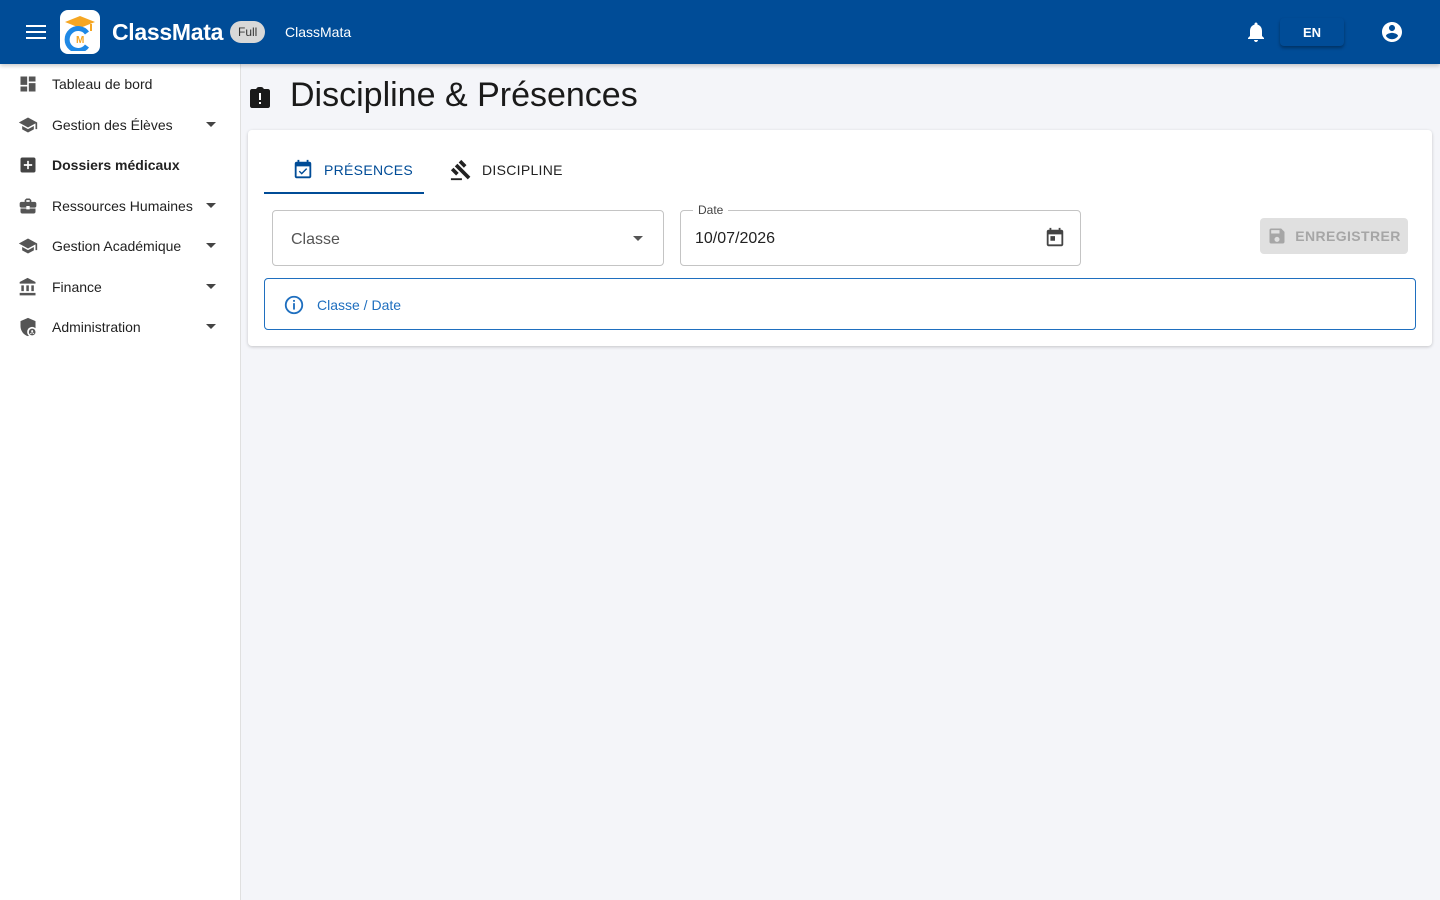 This screenshot has height=900, width=1440. What do you see at coordinates (80, 32) in the screenshot?
I see `app-logo: M` at bounding box center [80, 32].